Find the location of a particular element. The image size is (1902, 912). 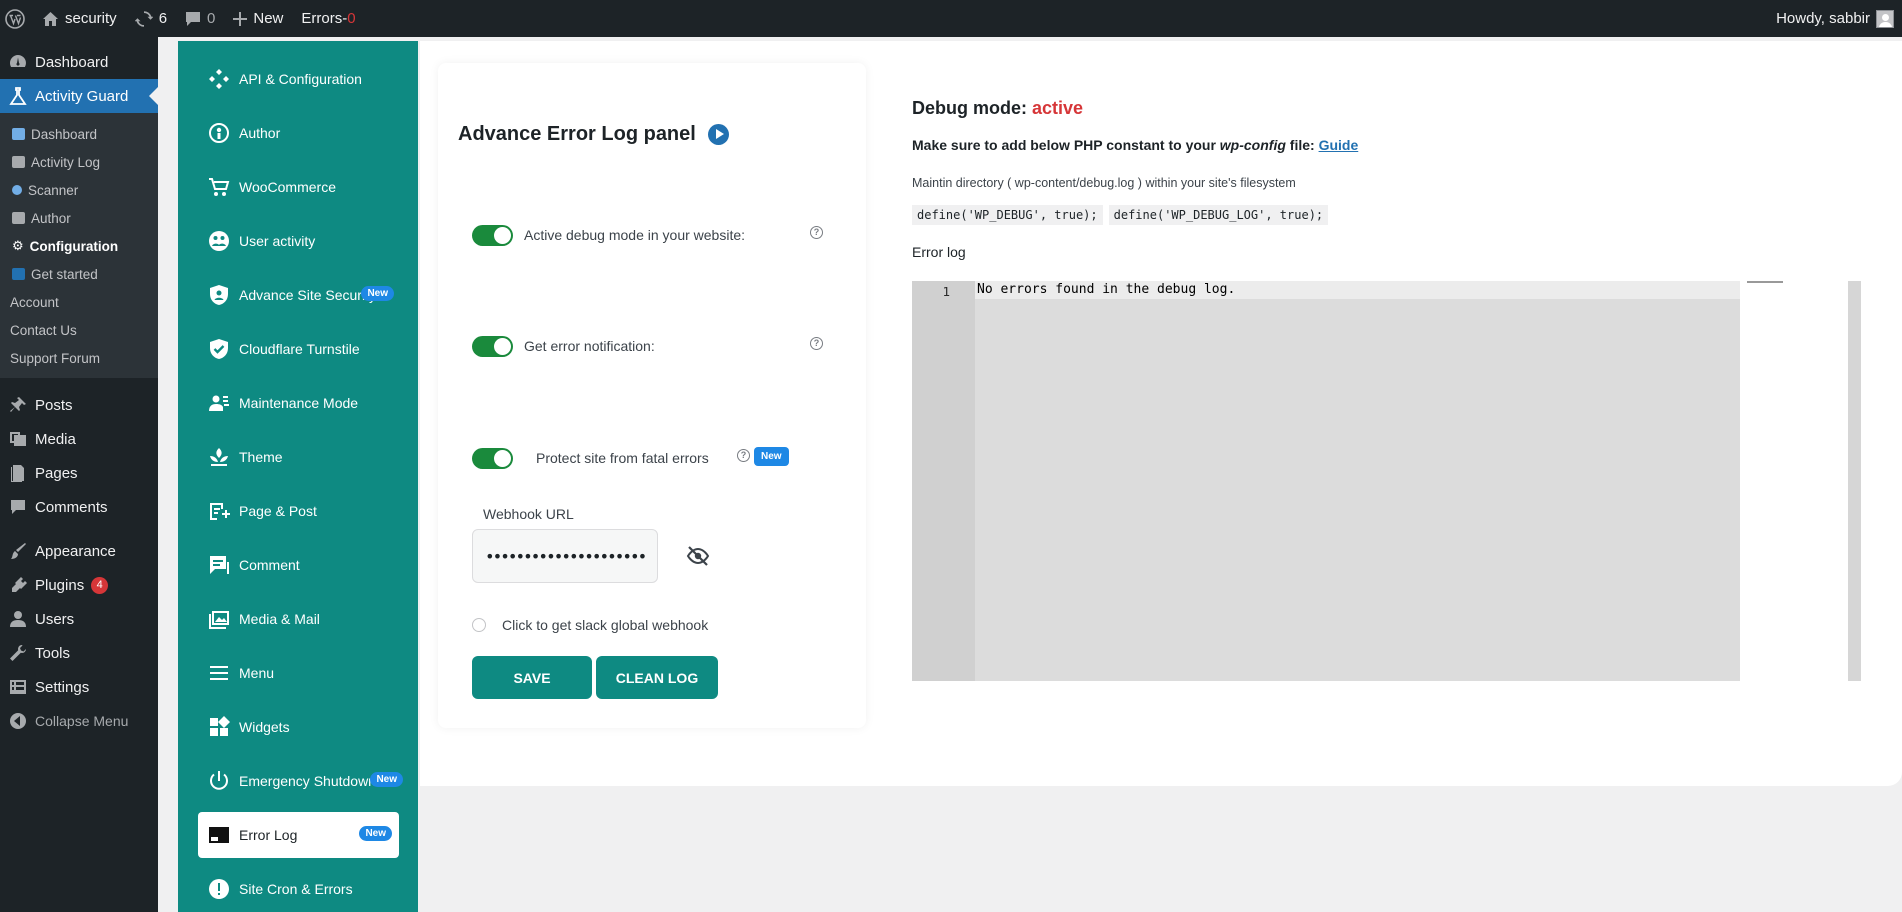

nav-api-configuration: API & Configuration is located at coordinates (298, 79).